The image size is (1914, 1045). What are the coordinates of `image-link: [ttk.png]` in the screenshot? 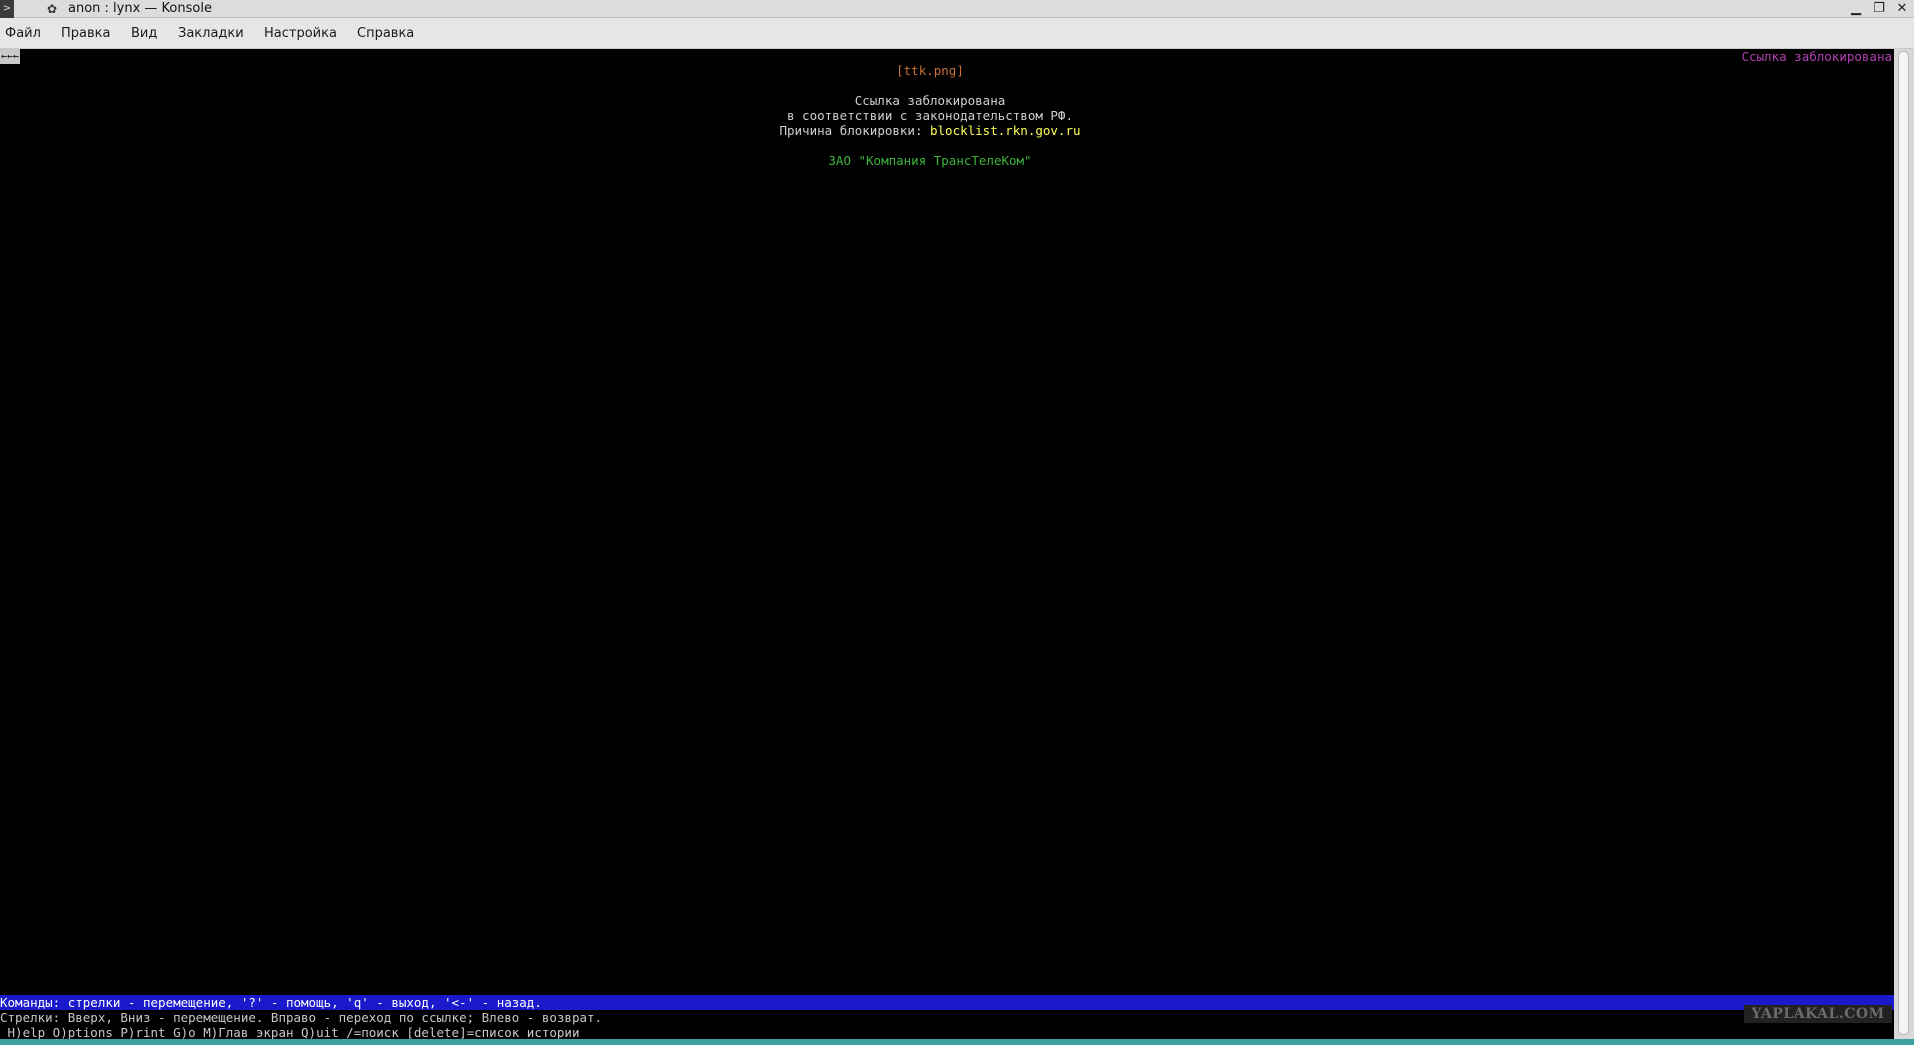 It's located at (930, 70).